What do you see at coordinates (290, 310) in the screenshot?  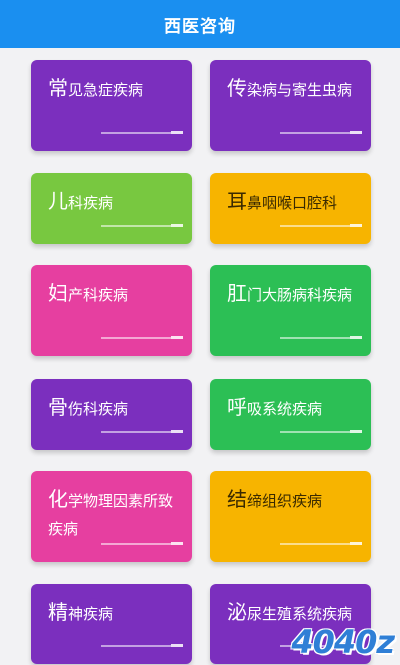 I see `category-card-anorectal: 肛门大肠病科疾病` at bounding box center [290, 310].